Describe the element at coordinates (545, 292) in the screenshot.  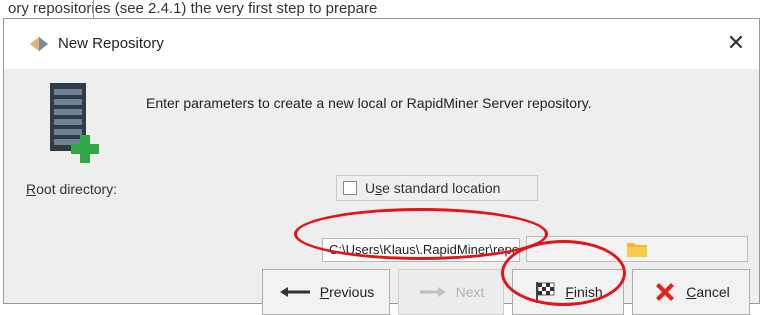
I see `checkered-flag-icon` at that location.